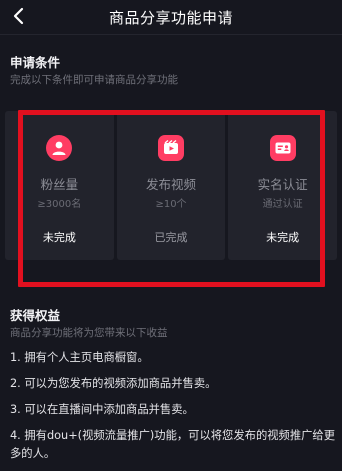 Image resolution: width=342 pixels, height=471 pixels. Describe the element at coordinates (173, 445) in the screenshot. I see `benefit-item: 4. 拥有dou+(视频流量推广)功能，可以将您发布的视频推广给更多的人。` at that location.